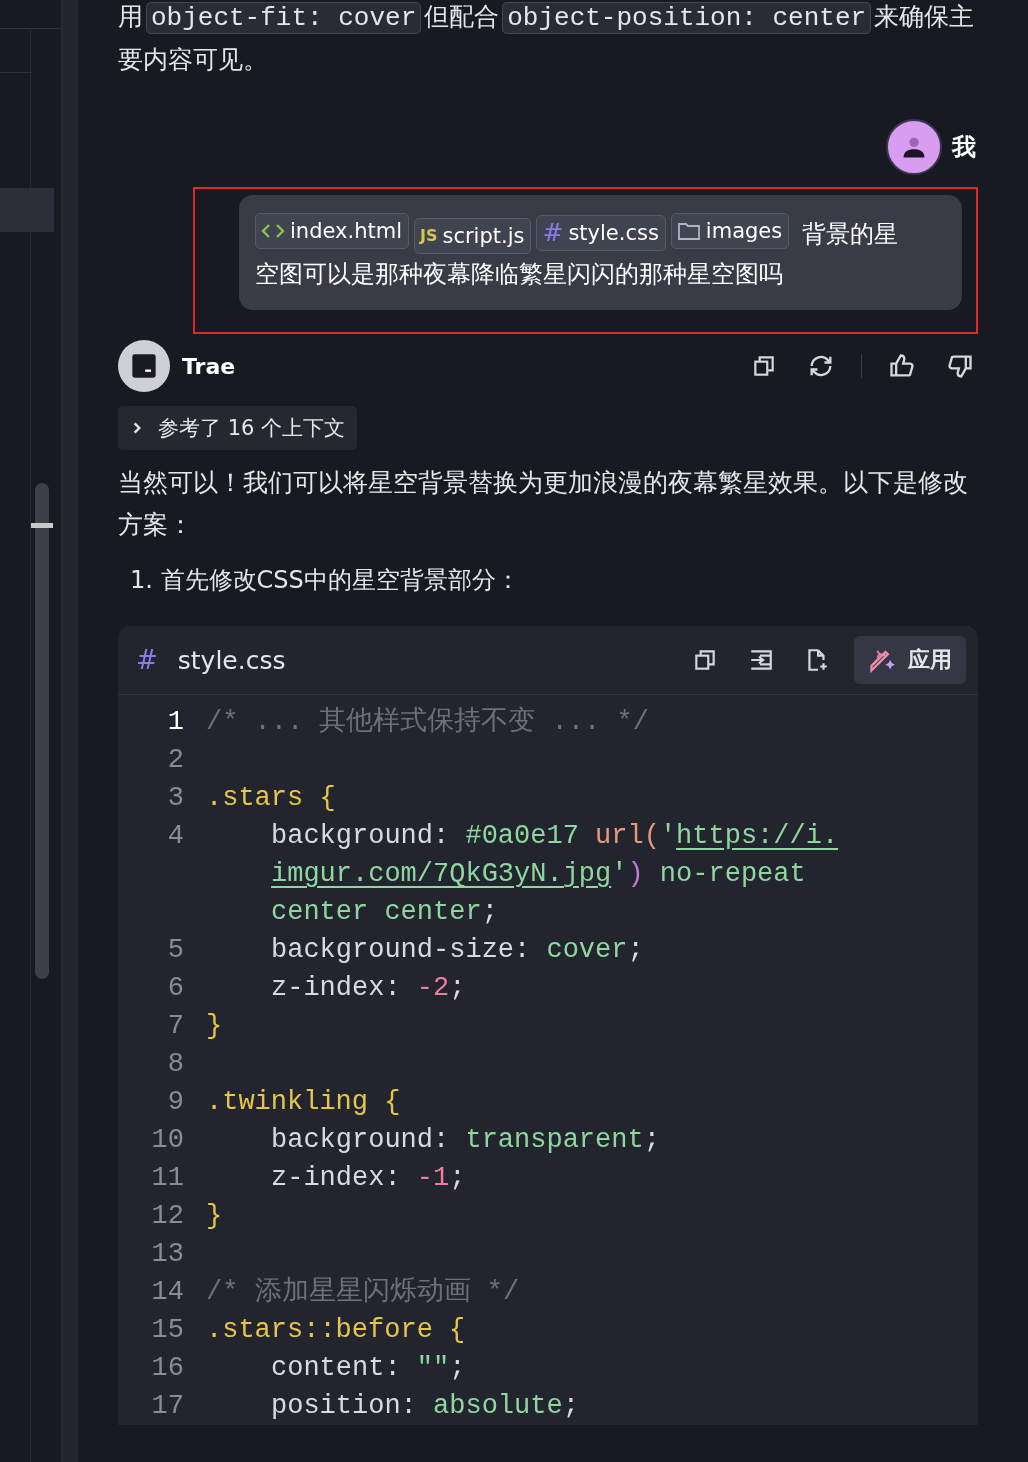 The width and height of the screenshot is (1028, 1462). Describe the element at coordinates (547, 38) in the screenshot. I see `paragraph: 用 object-fit: cover 但配合 object-position: center 来确保主要内容可见。` at that location.